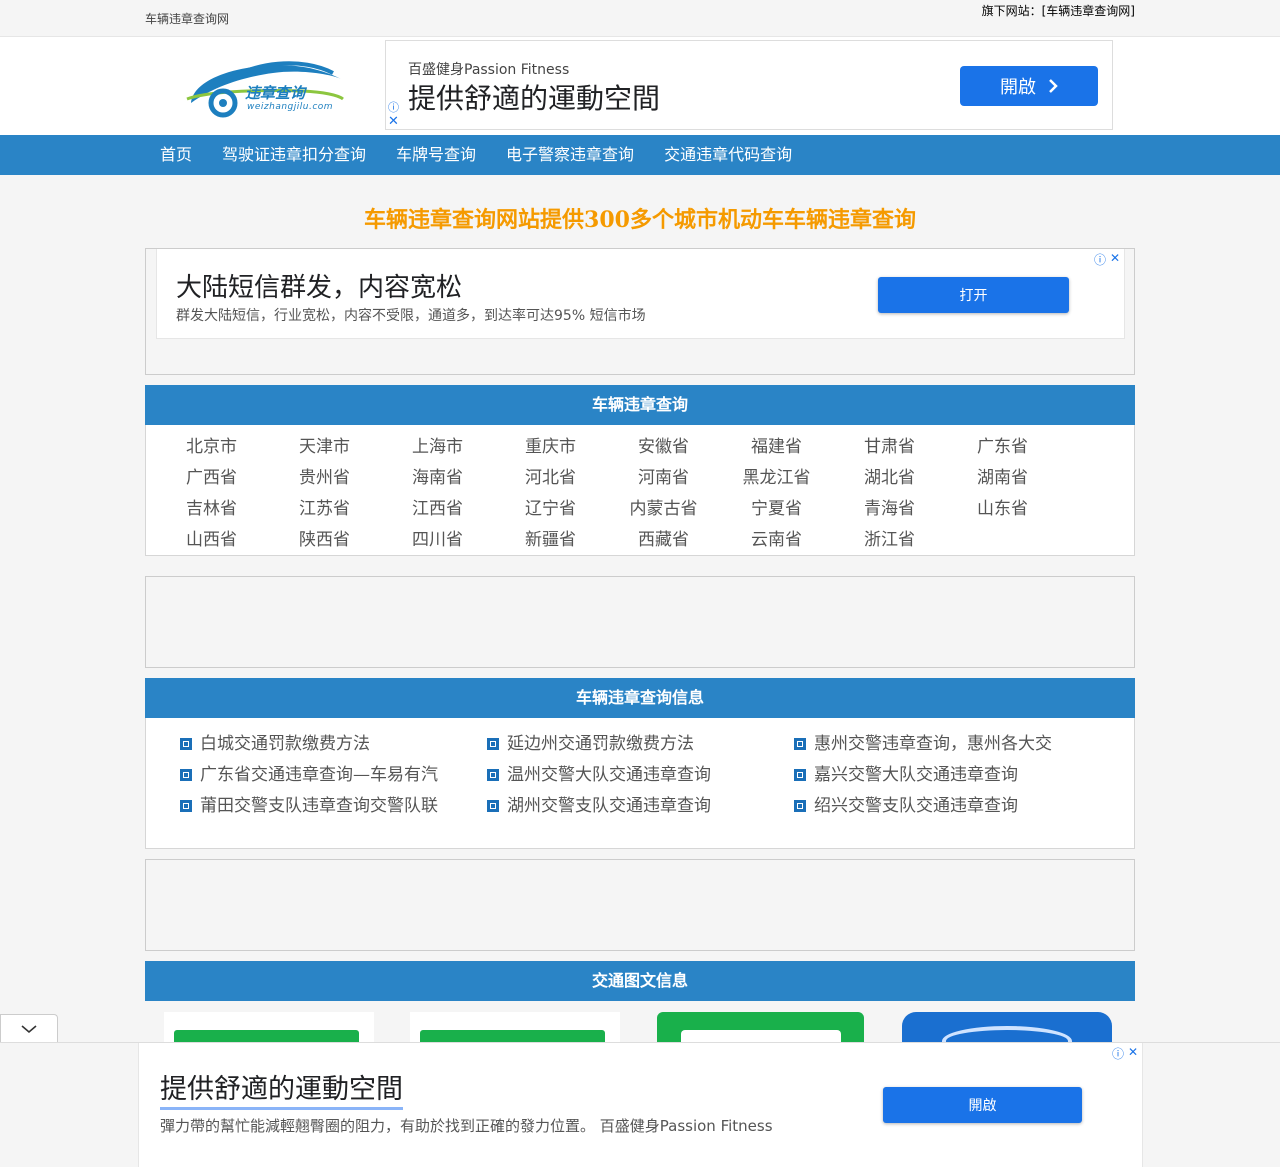  What do you see at coordinates (176, 155) in the screenshot?
I see `nav-item-home: 首页` at bounding box center [176, 155].